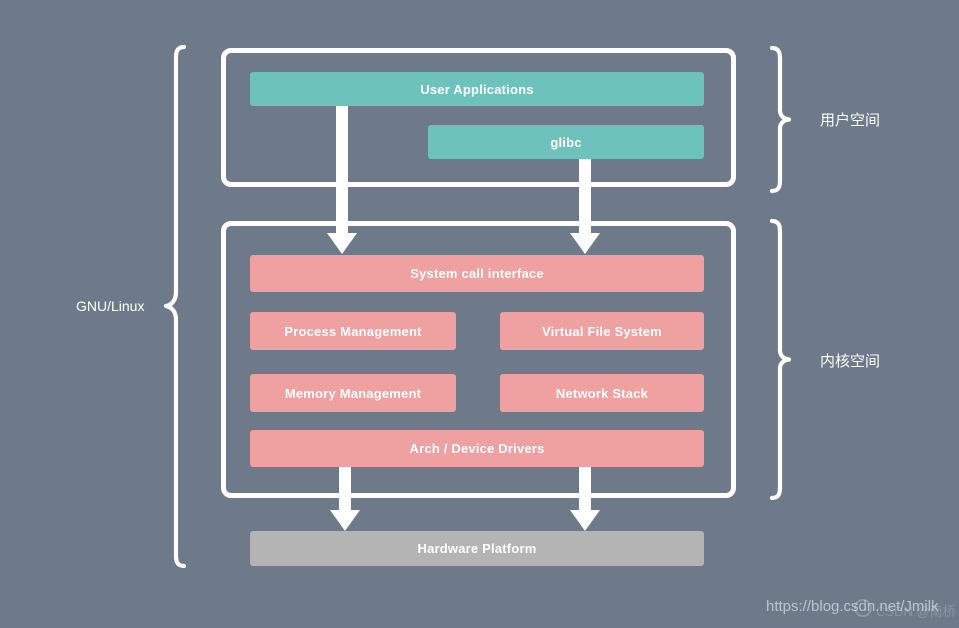 This screenshot has width=959, height=628. I want to click on block-user-applications: User Applications, so click(477, 89).